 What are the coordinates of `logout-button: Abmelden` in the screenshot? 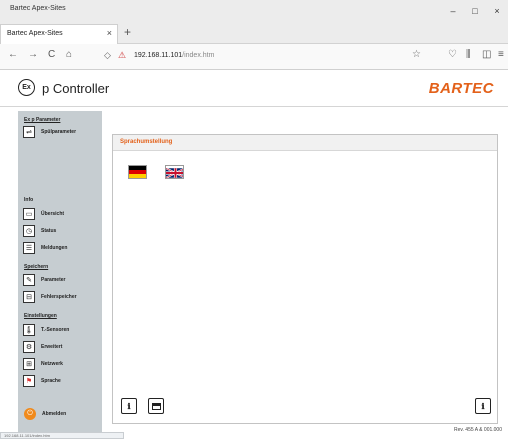 It's located at (54, 414).